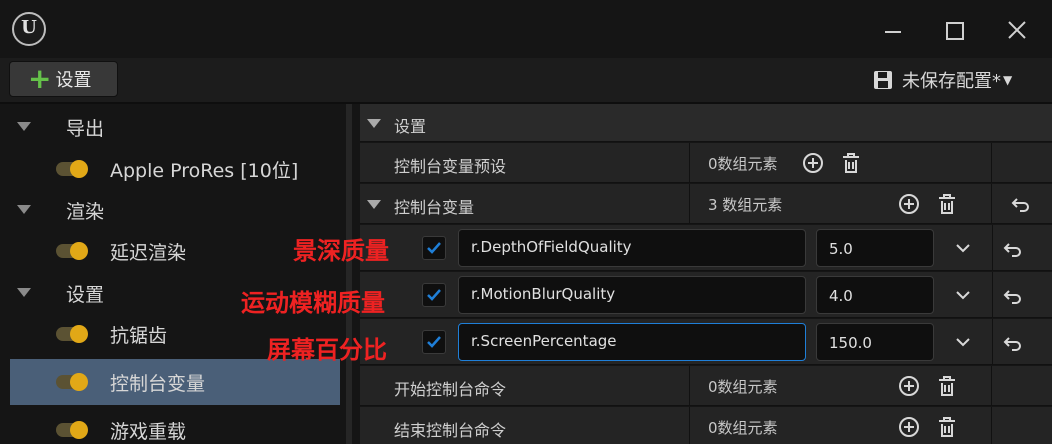  What do you see at coordinates (745, 205) in the screenshot?
I see `array-count: 3 数组元素` at bounding box center [745, 205].